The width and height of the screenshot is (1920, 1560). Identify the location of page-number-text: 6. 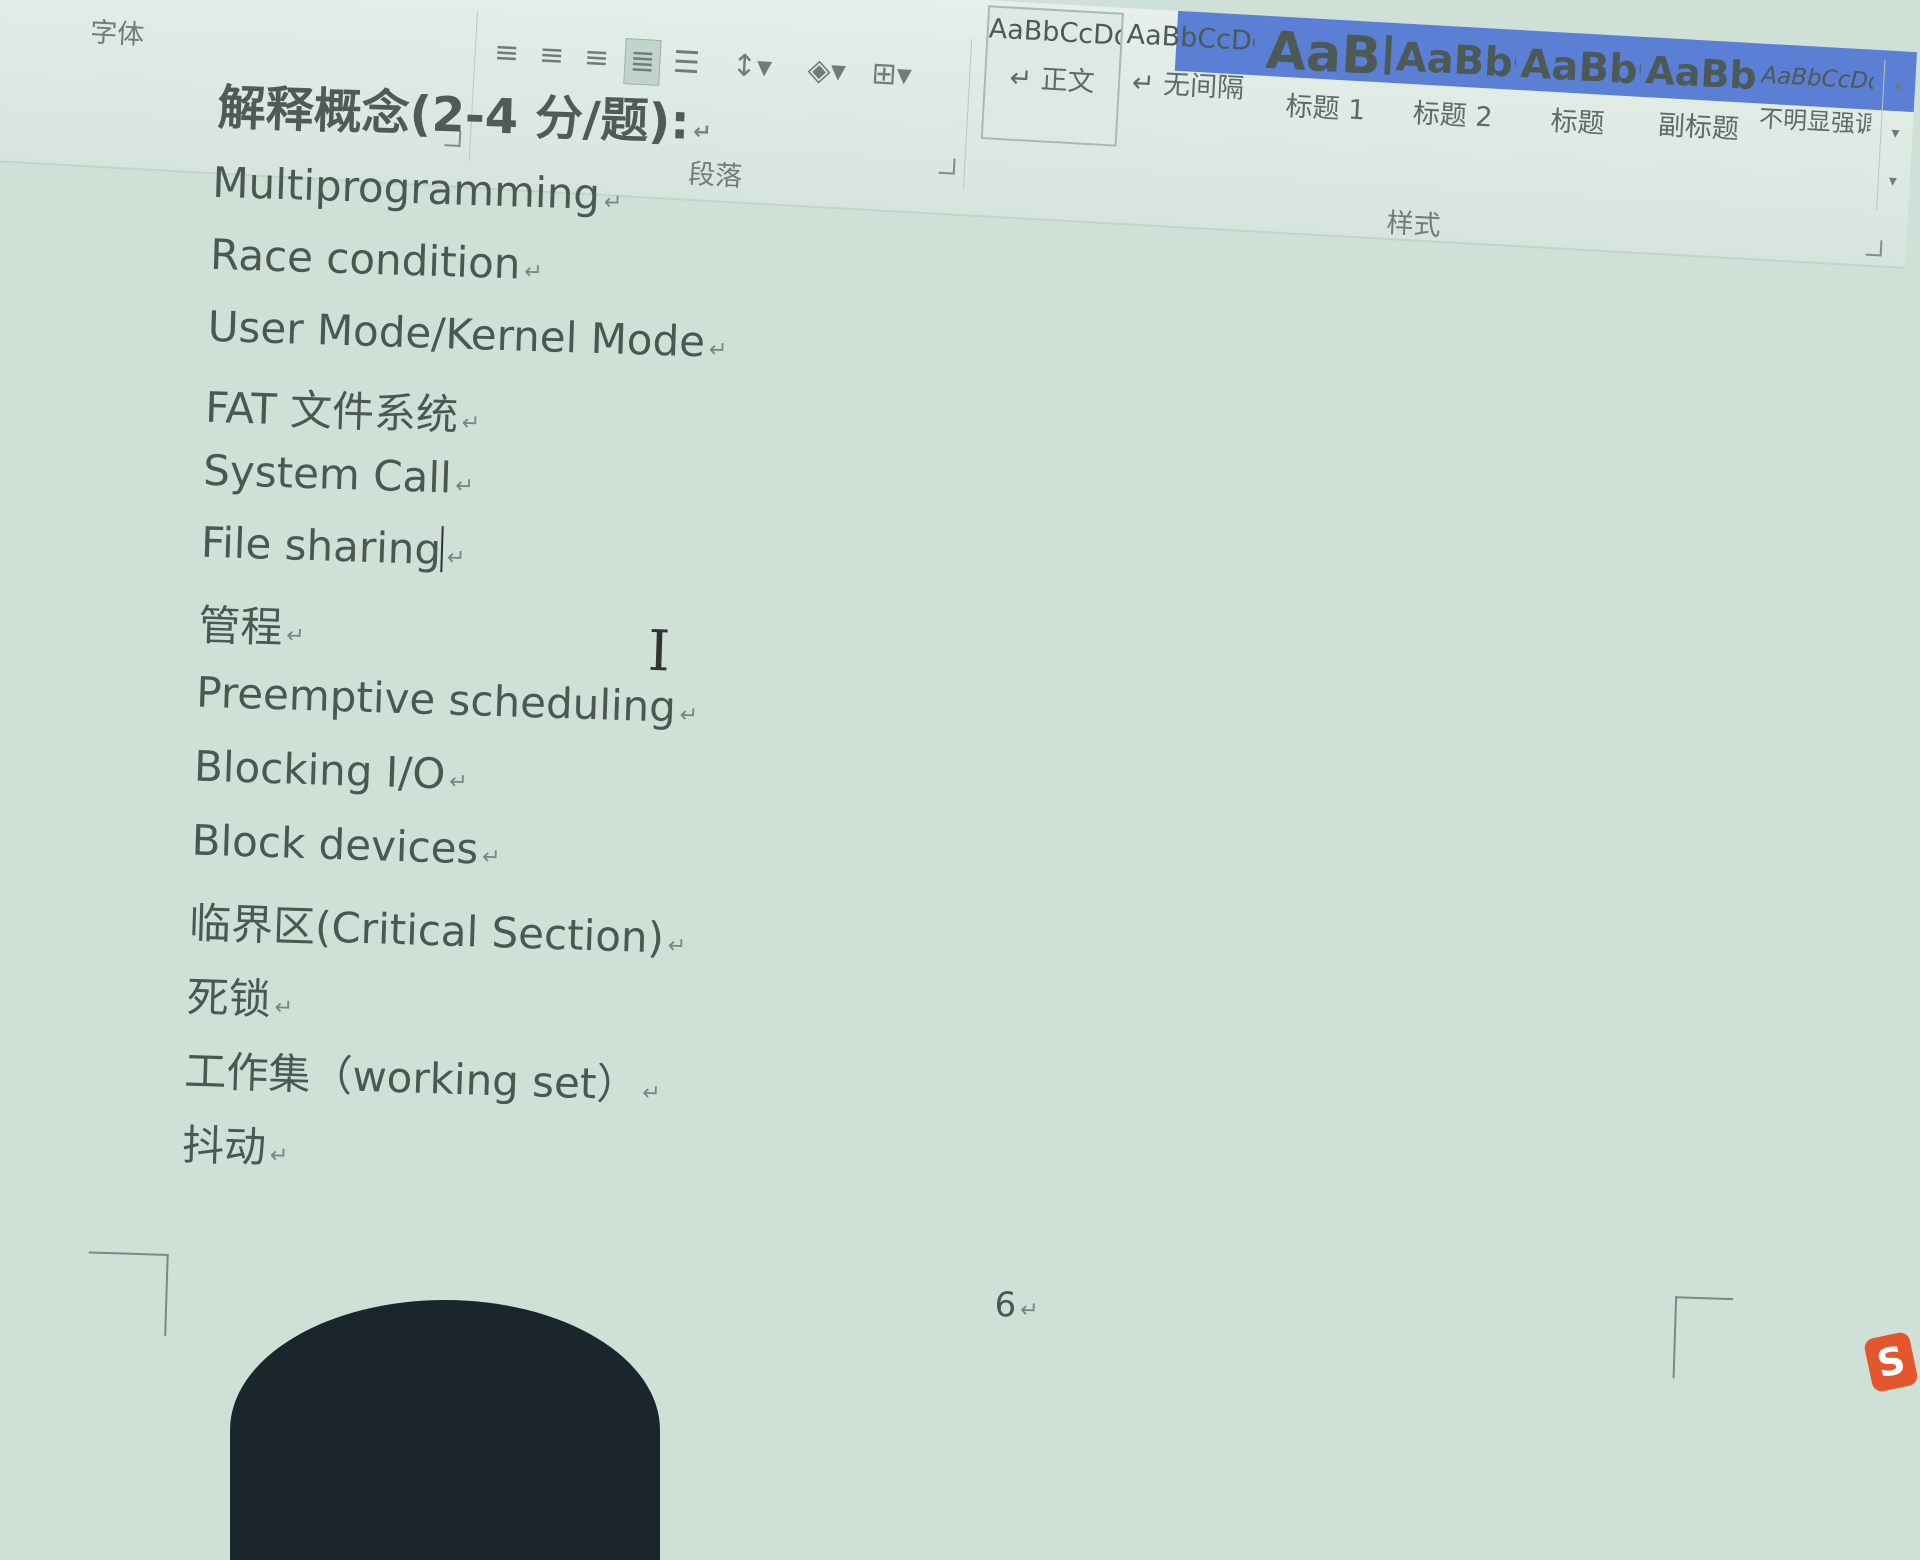
(1005, 1305).